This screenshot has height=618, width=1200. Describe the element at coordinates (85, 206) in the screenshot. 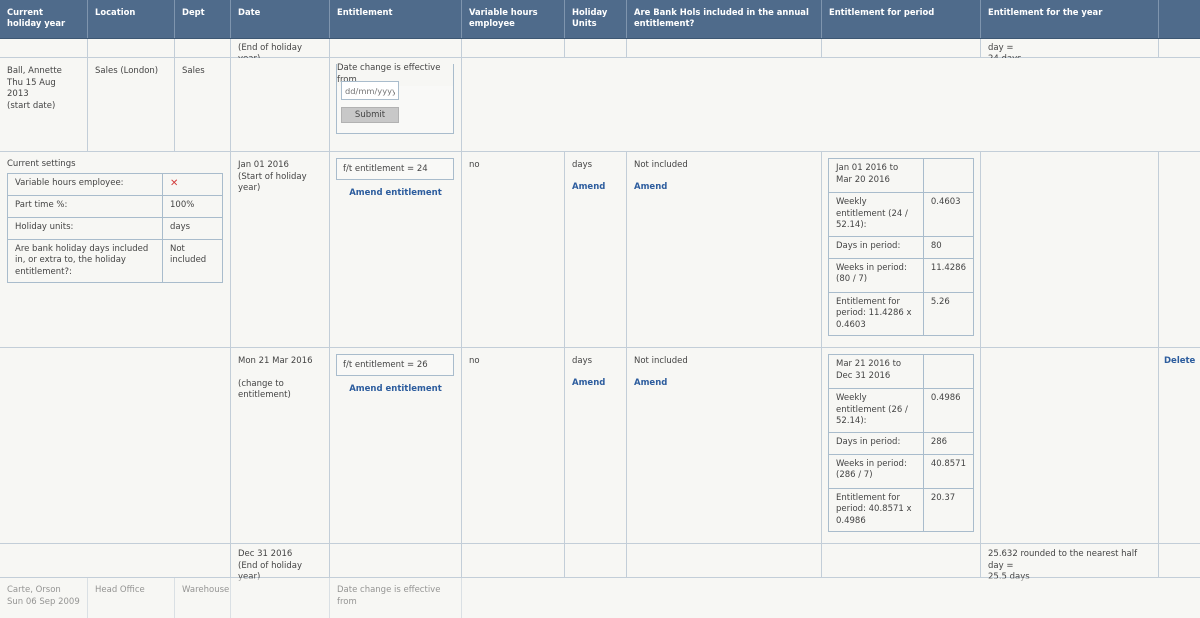

I see `settings-label: Part time %:` at that location.